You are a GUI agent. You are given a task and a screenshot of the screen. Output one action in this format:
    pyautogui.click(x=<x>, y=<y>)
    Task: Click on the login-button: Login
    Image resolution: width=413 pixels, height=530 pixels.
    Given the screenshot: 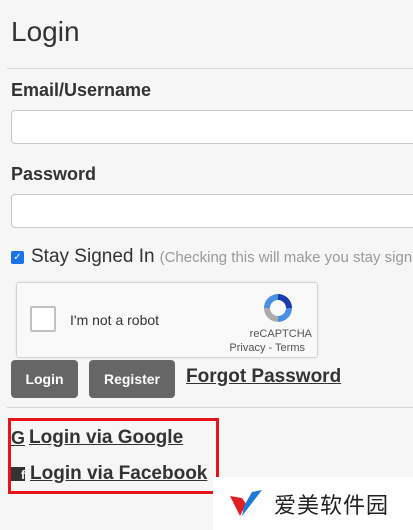 What is the action you would take?
    pyautogui.click(x=44, y=379)
    